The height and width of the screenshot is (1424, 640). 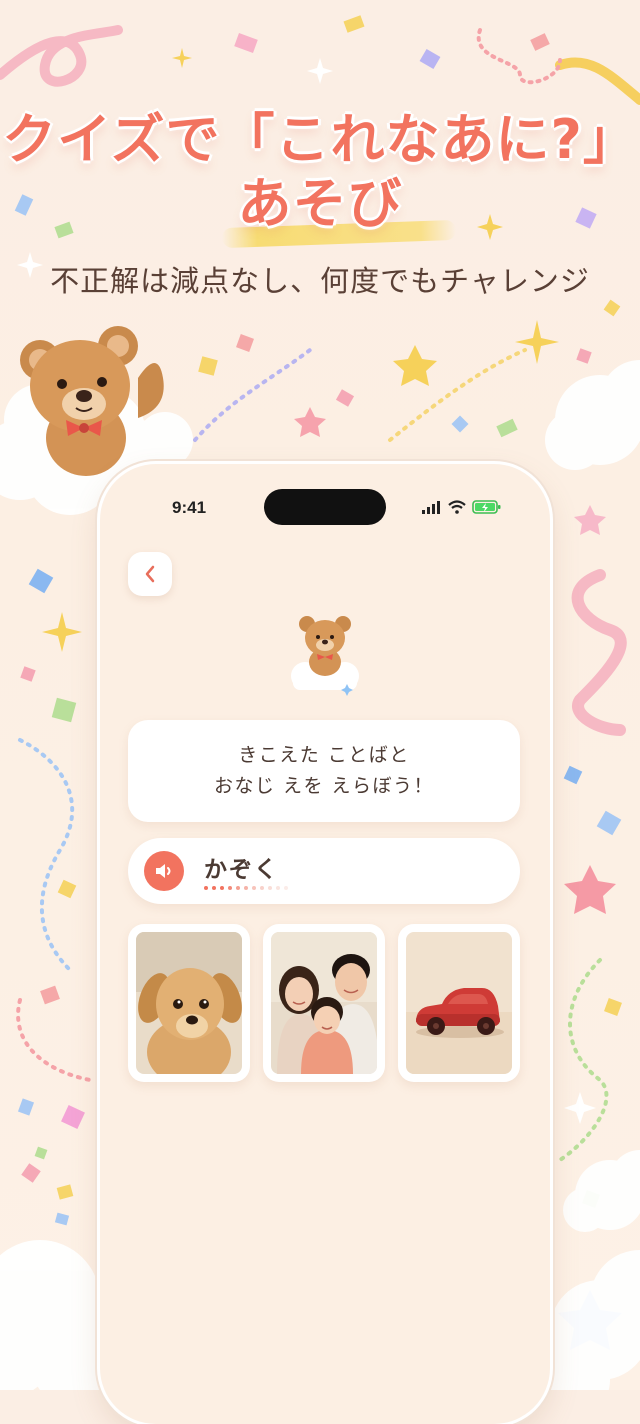 I want to click on play-audio-button, so click(x=164, y=871).